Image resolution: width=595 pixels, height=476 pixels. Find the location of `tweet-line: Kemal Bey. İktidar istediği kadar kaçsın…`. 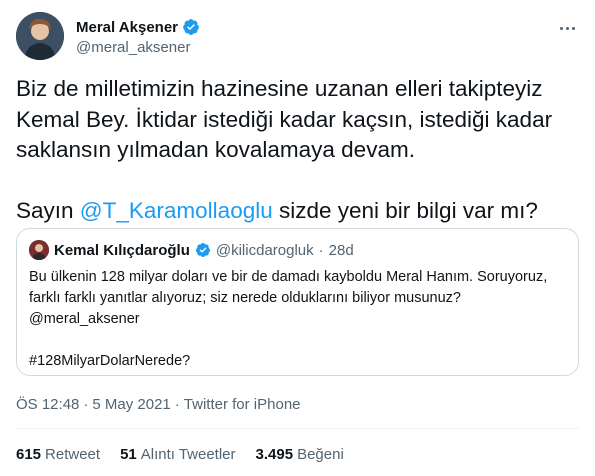

tweet-line: Kemal Bey. İktidar istediği kadar kaçsın… is located at coordinates (284, 119).